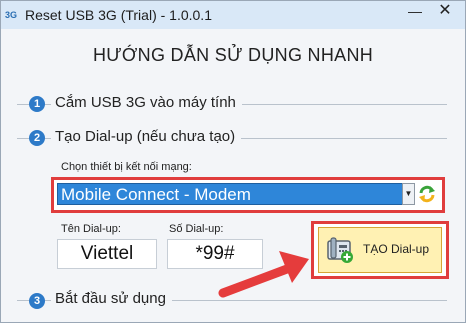  What do you see at coordinates (91, 229) in the screenshot?
I see `dialup-name-label: Tên Dial-up:` at bounding box center [91, 229].